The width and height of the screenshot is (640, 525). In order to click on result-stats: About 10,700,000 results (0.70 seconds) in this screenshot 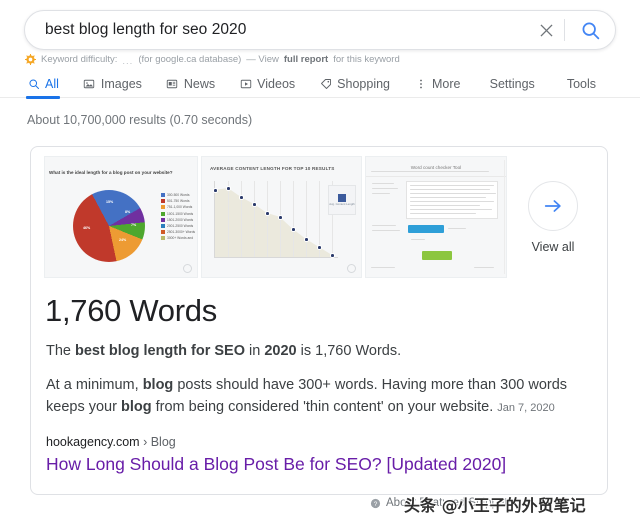, I will do `click(140, 120)`.